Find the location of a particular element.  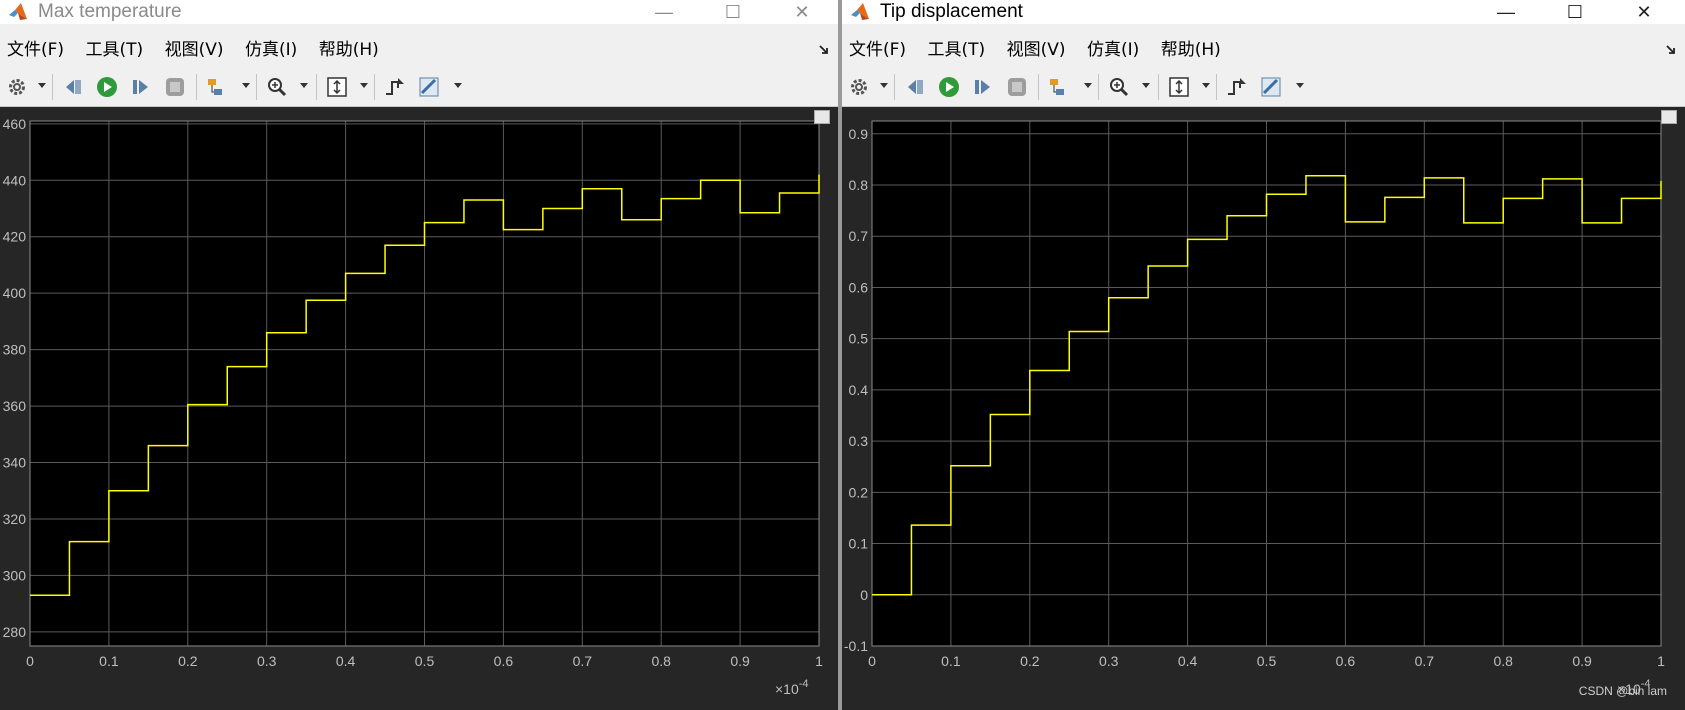

y-tick-label: 0.3 is located at coordinates (859, 441).